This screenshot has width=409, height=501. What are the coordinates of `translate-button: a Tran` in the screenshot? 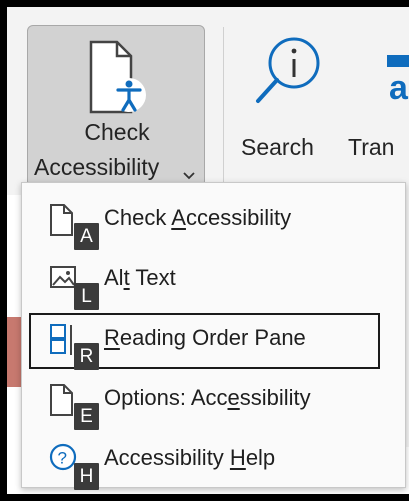 It's located at (378, 106).